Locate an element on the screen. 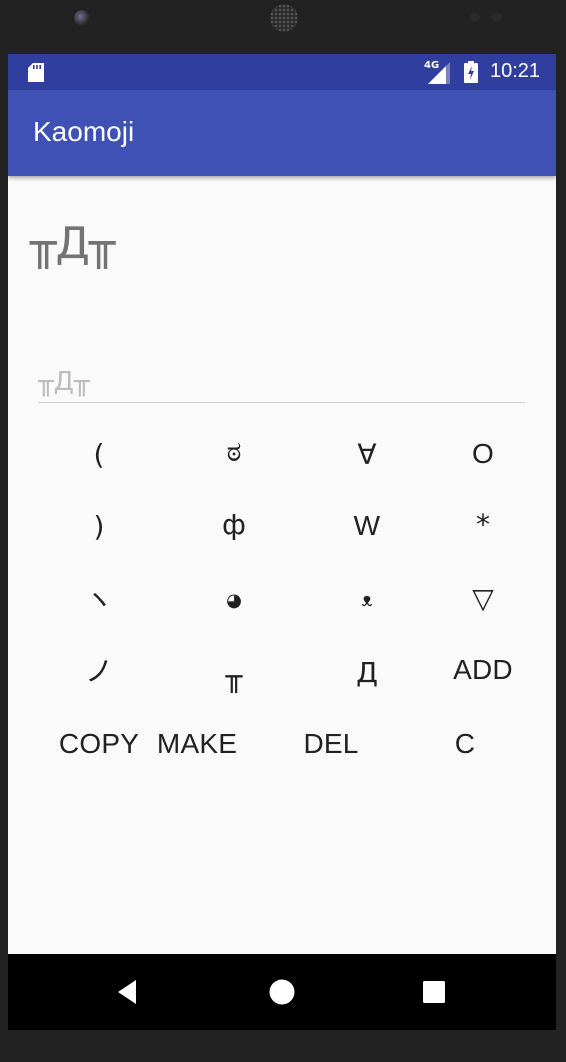  key-de: Д is located at coordinates (367, 672).